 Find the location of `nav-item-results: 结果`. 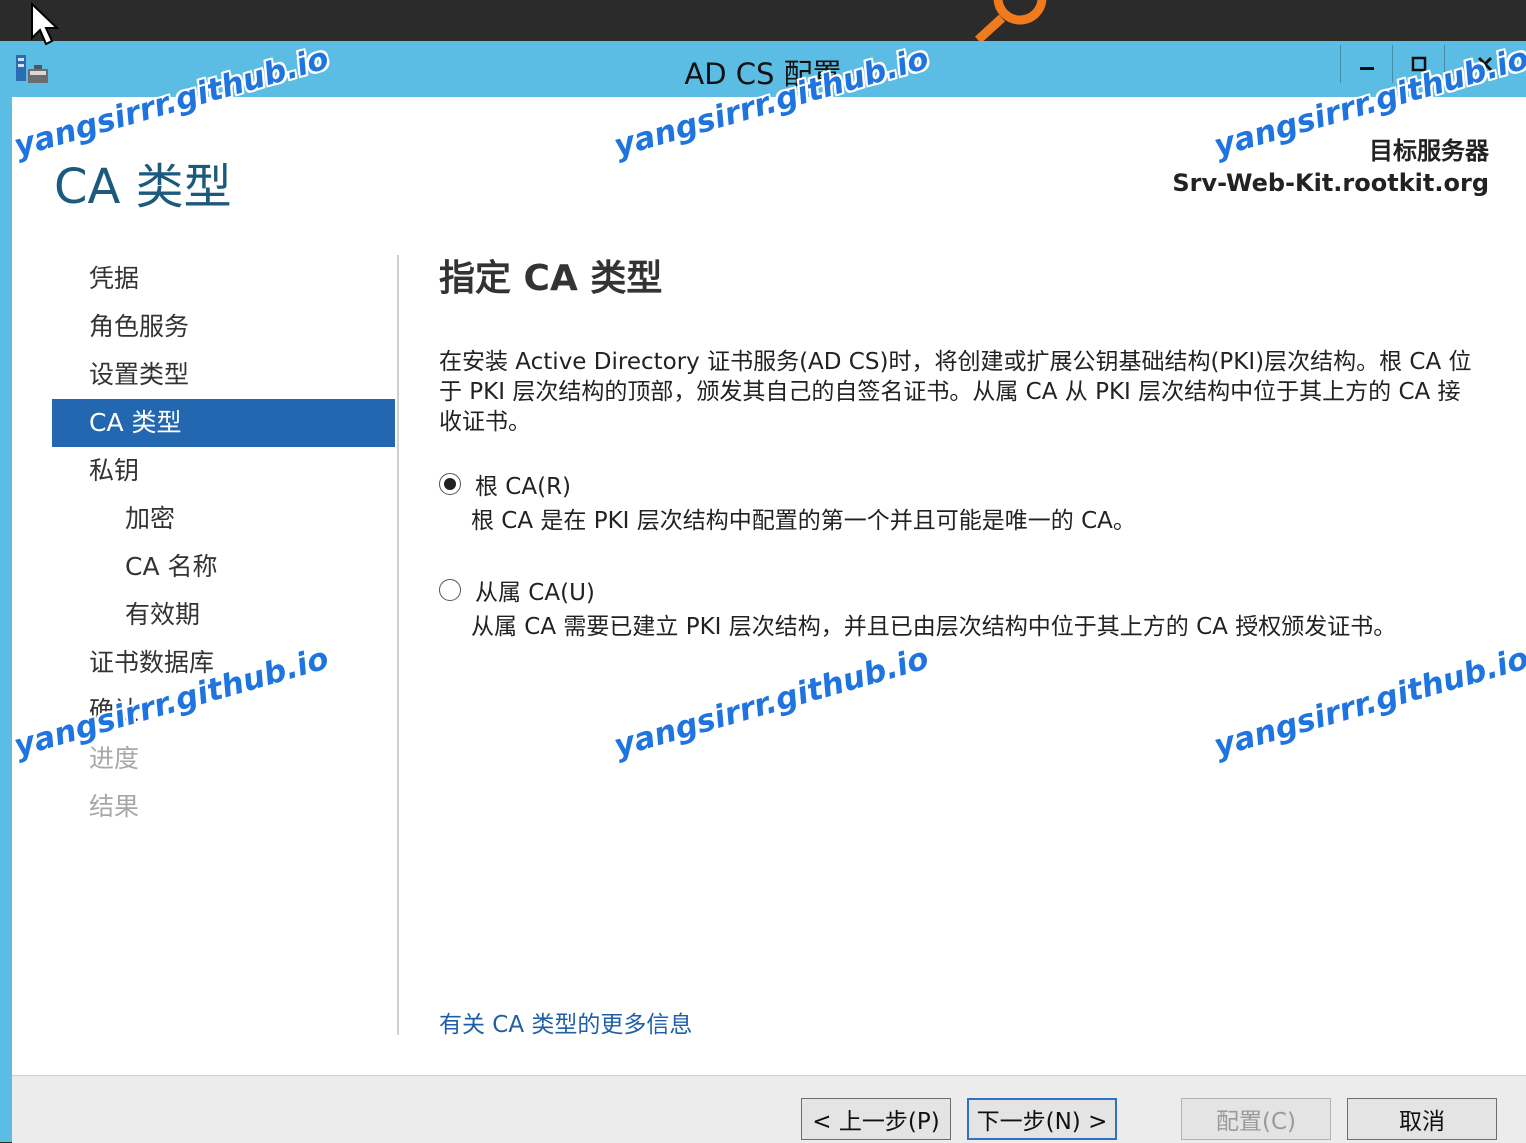

nav-item-results: 结果 is located at coordinates (114, 806).